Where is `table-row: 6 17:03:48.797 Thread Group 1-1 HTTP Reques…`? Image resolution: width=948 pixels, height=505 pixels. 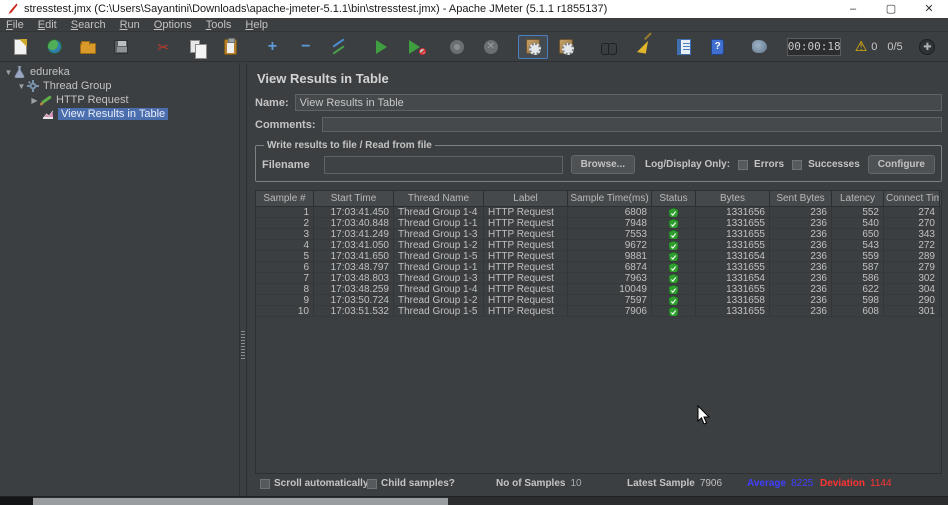
table-row: 6 17:03:48.797 Thread Group 1-1 HTTP Reques… is located at coordinates (598, 267).